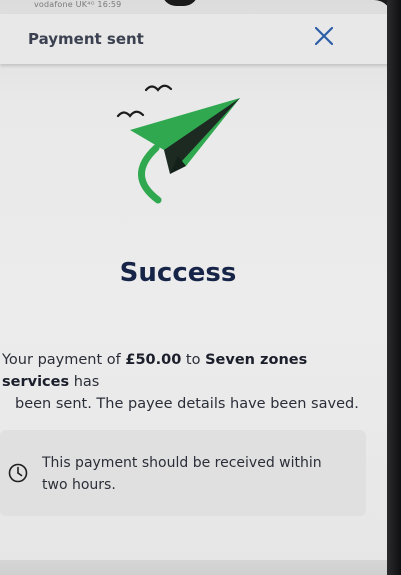  What do you see at coordinates (178, 144) in the screenshot?
I see `paper-plane-illustration` at bounding box center [178, 144].